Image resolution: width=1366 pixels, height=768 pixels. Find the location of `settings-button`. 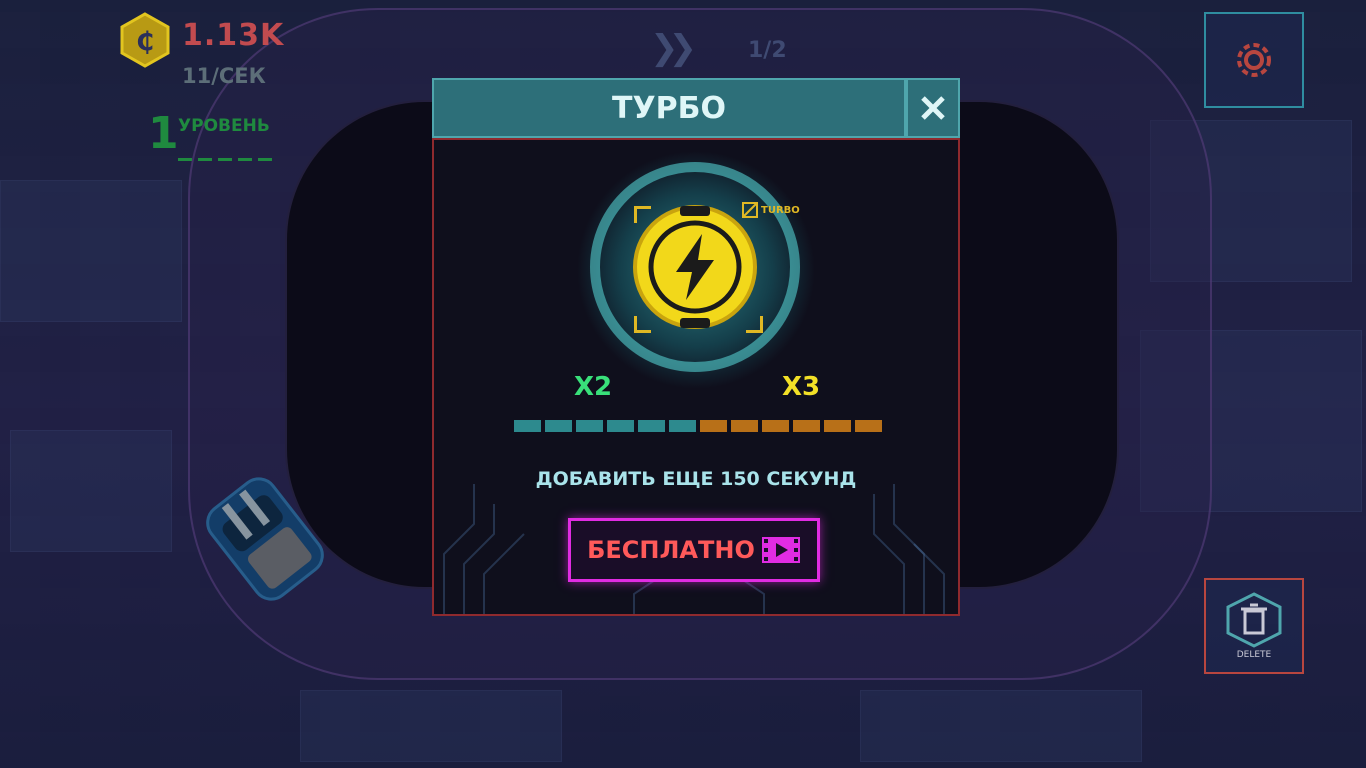

settings-button is located at coordinates (1254, 60).